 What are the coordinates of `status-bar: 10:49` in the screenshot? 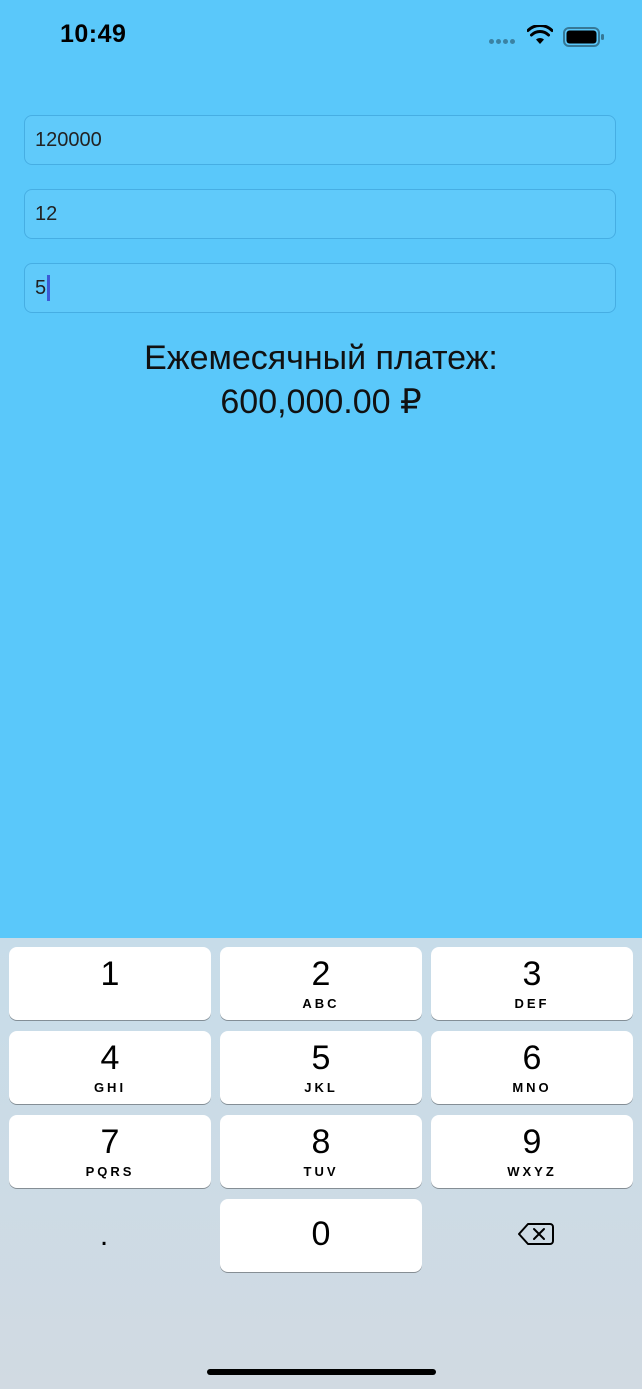 It's located at (321, 37).